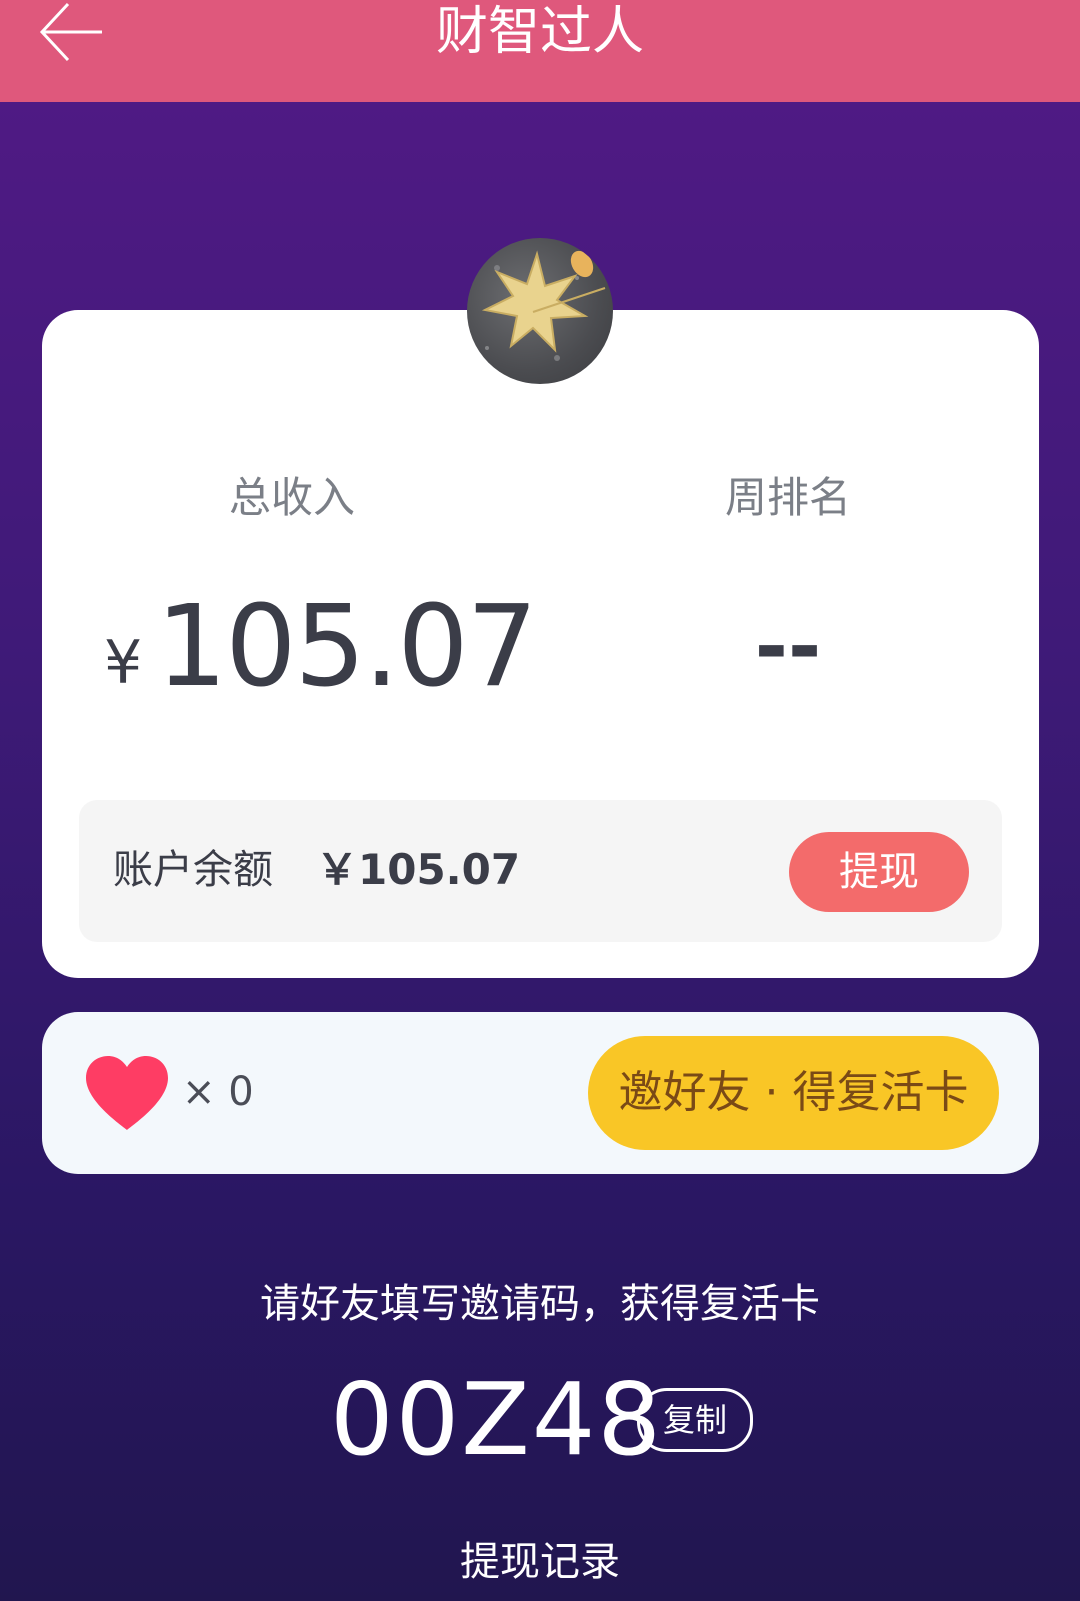 The image size is (1080, 1601). Describe the element at coordinates (539, 32) in the screenshot. I see `page-title: 财智过人` at that location.